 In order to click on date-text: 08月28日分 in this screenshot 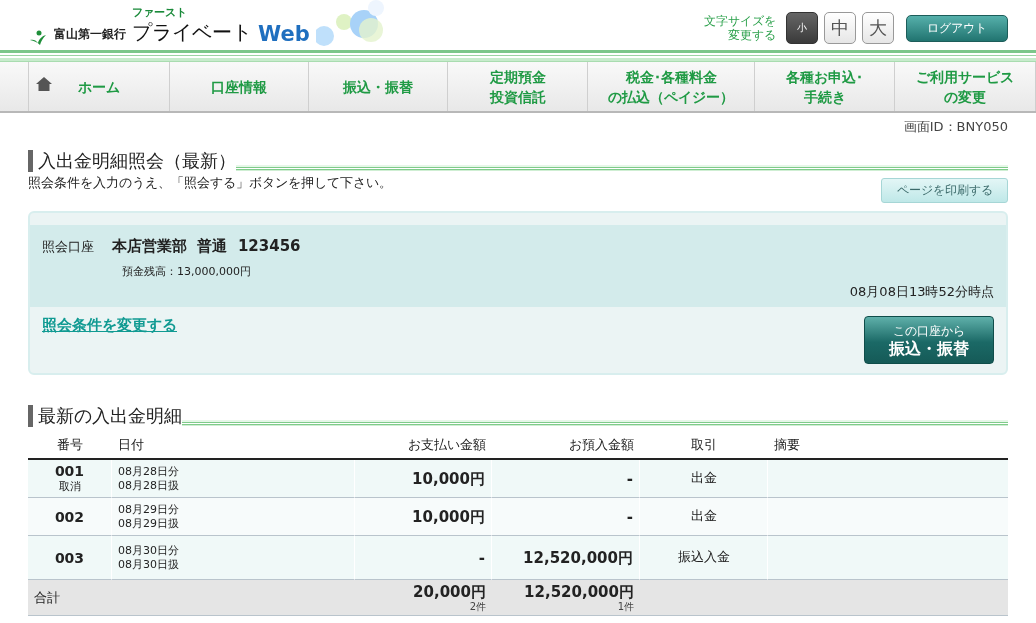, I will do `click(148, 471)`.